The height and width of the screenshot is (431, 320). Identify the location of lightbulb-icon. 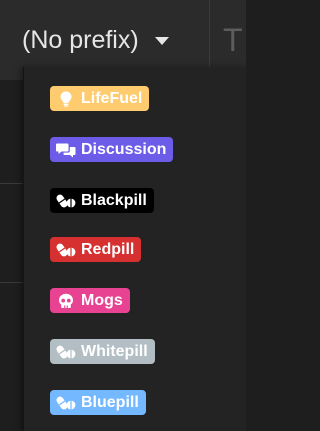
(66, 99).